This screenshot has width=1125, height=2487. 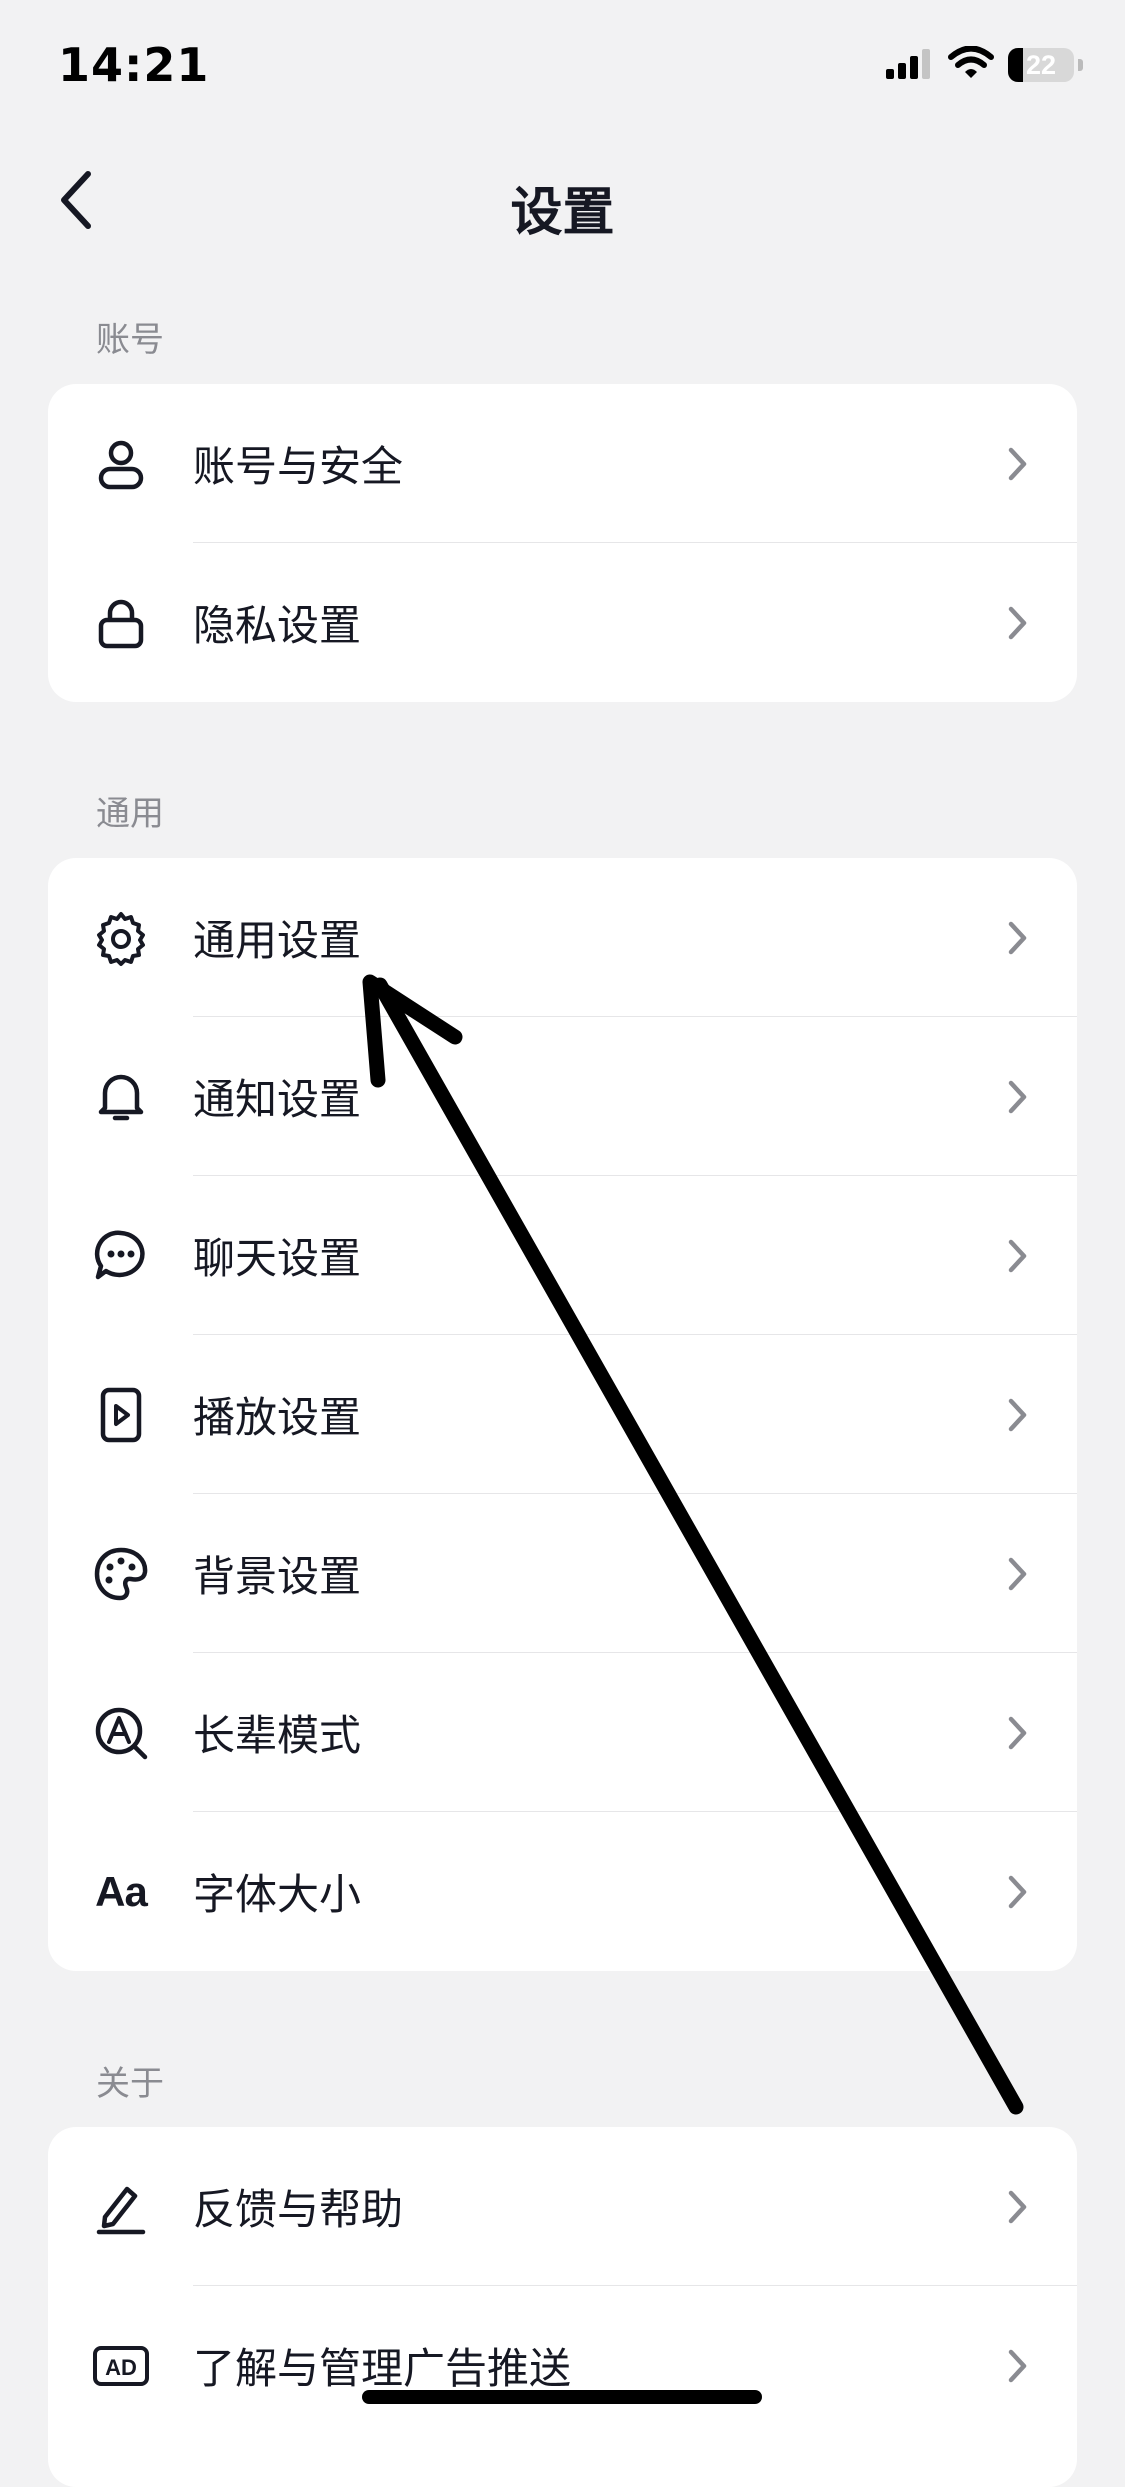 I want to click on edit-pen-icon, so click(x=121, y=2207).